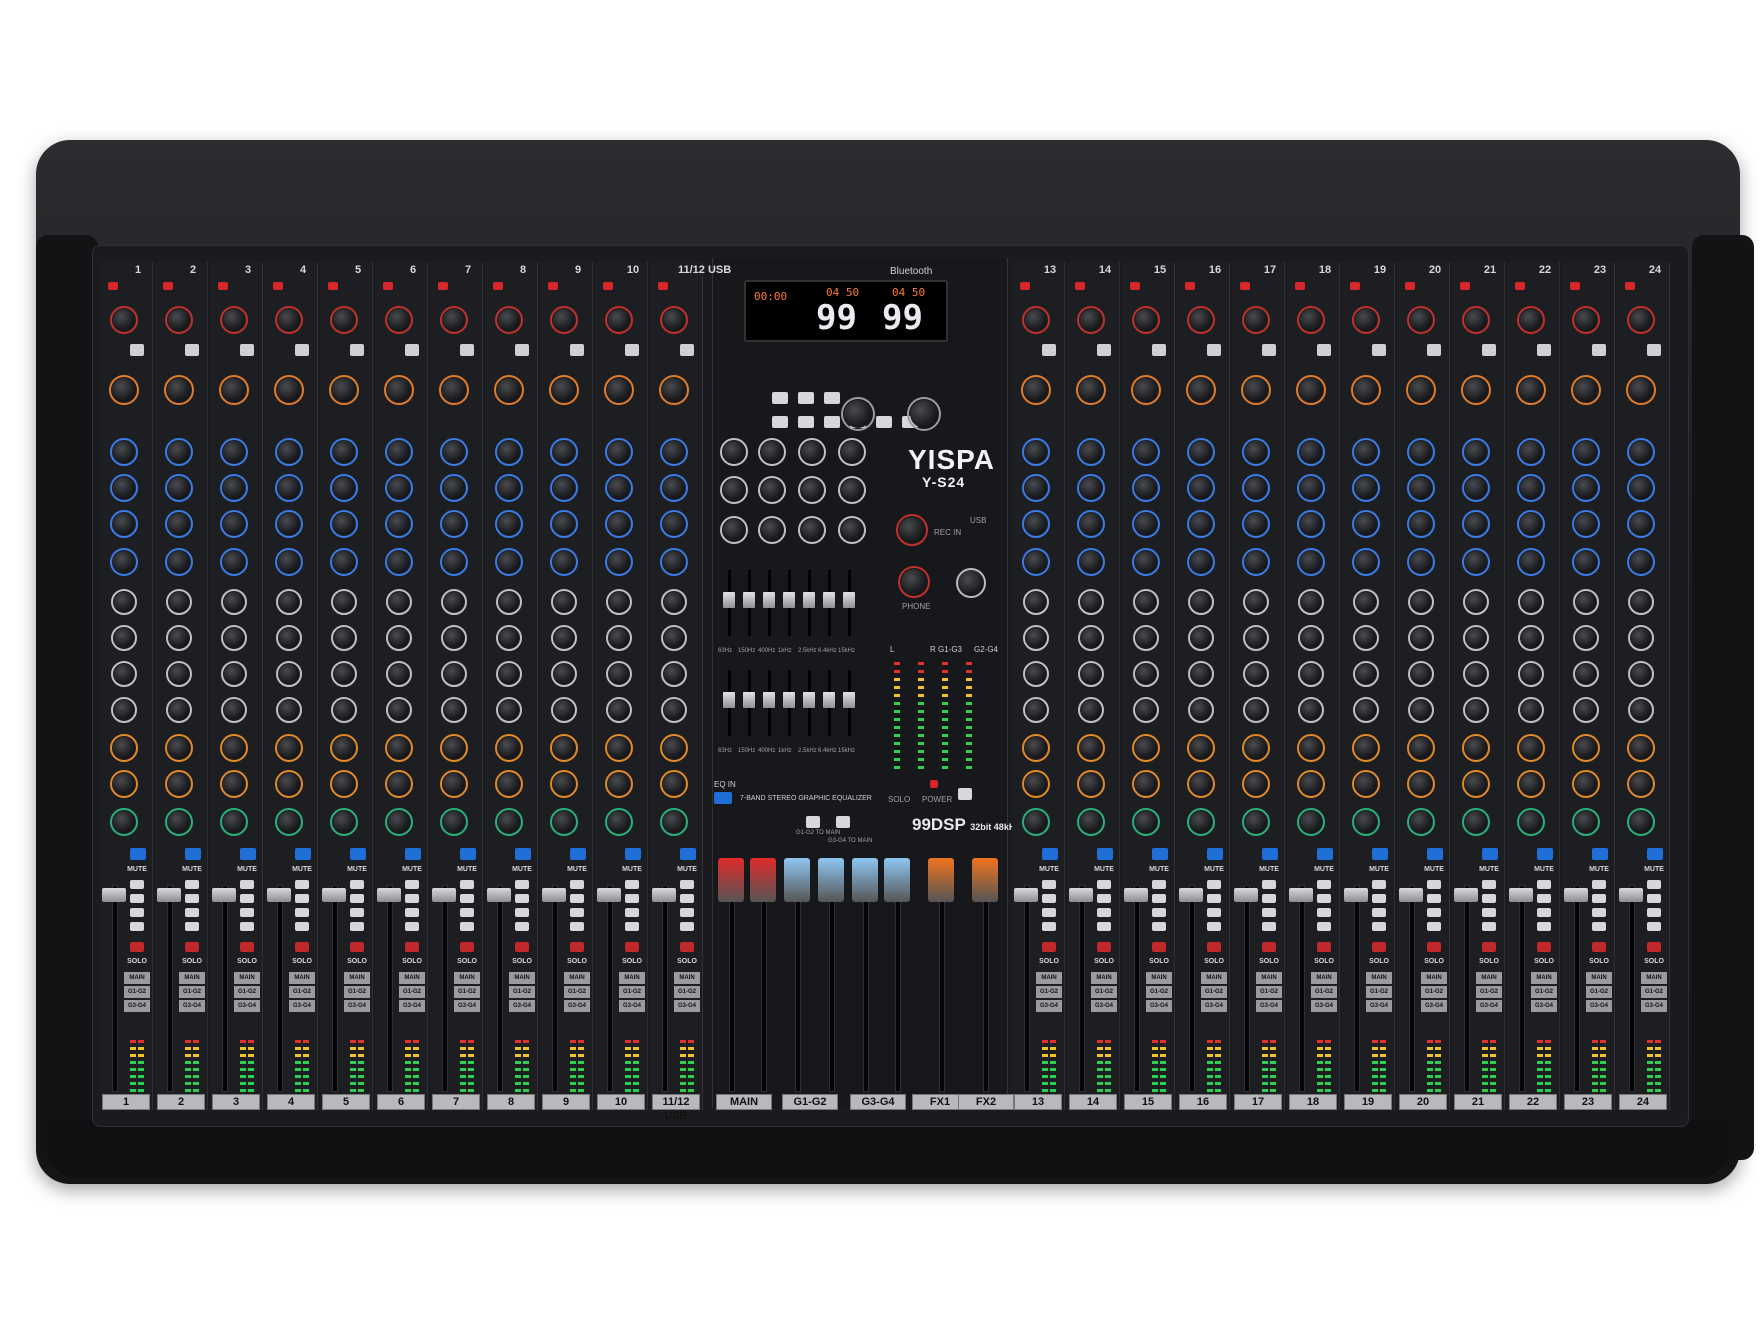 Image resolution: width=1760 pixels, height=1320 pixels. Describe the element at coordinates (454, 524) in the screenshot. I see `eq-freq-knob-ch7` at that location.